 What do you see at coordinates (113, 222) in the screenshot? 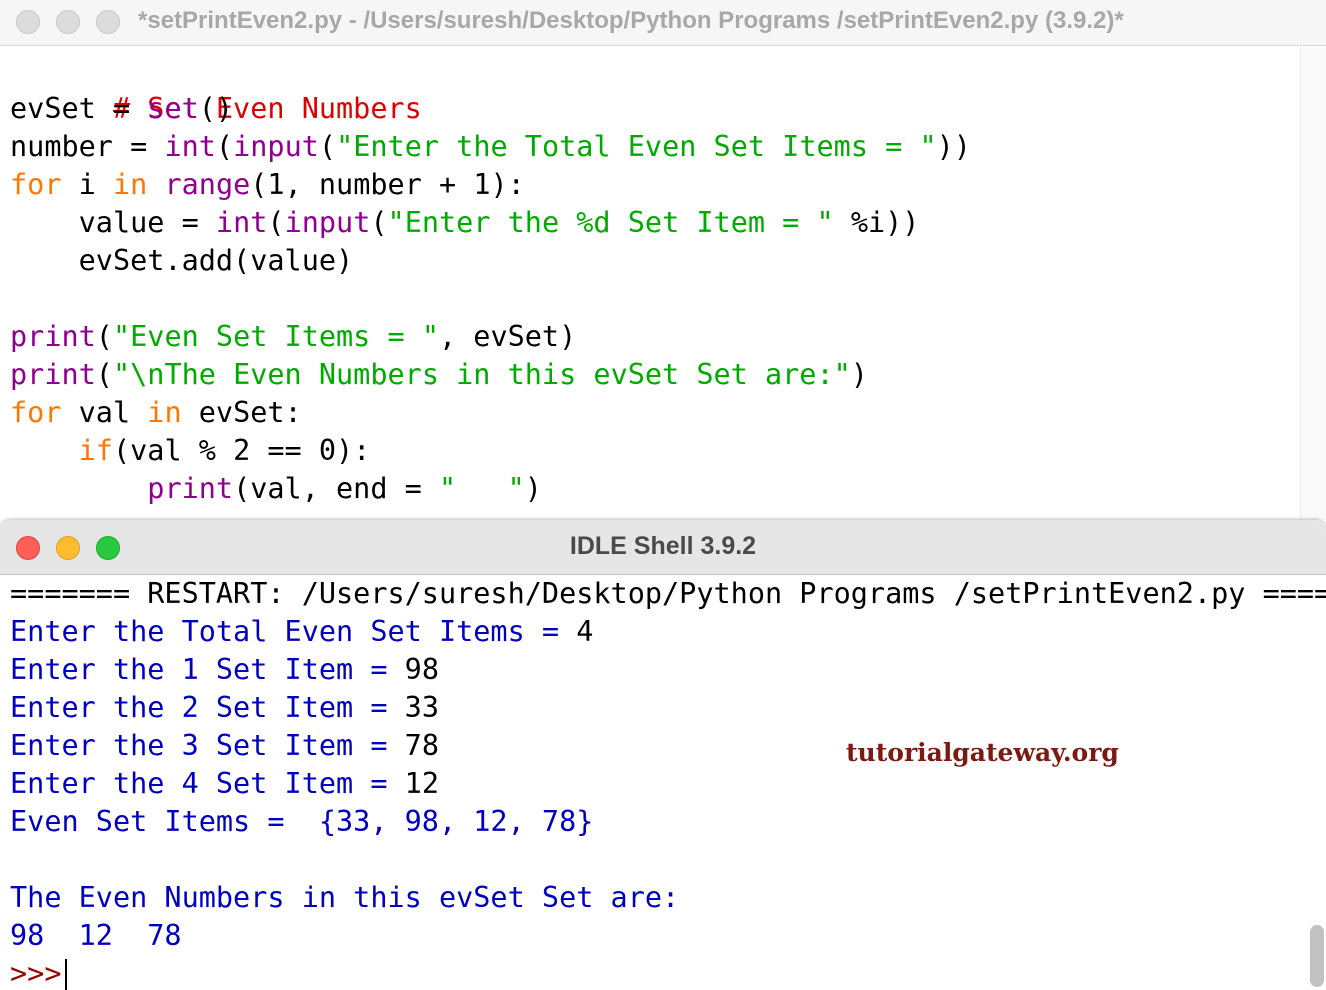
I see `code-text: value =` at bounding box center [113, 222].